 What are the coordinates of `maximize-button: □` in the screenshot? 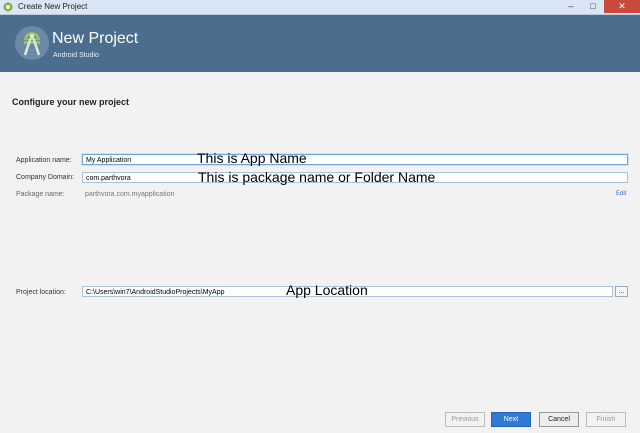 It's located at (593, 6).